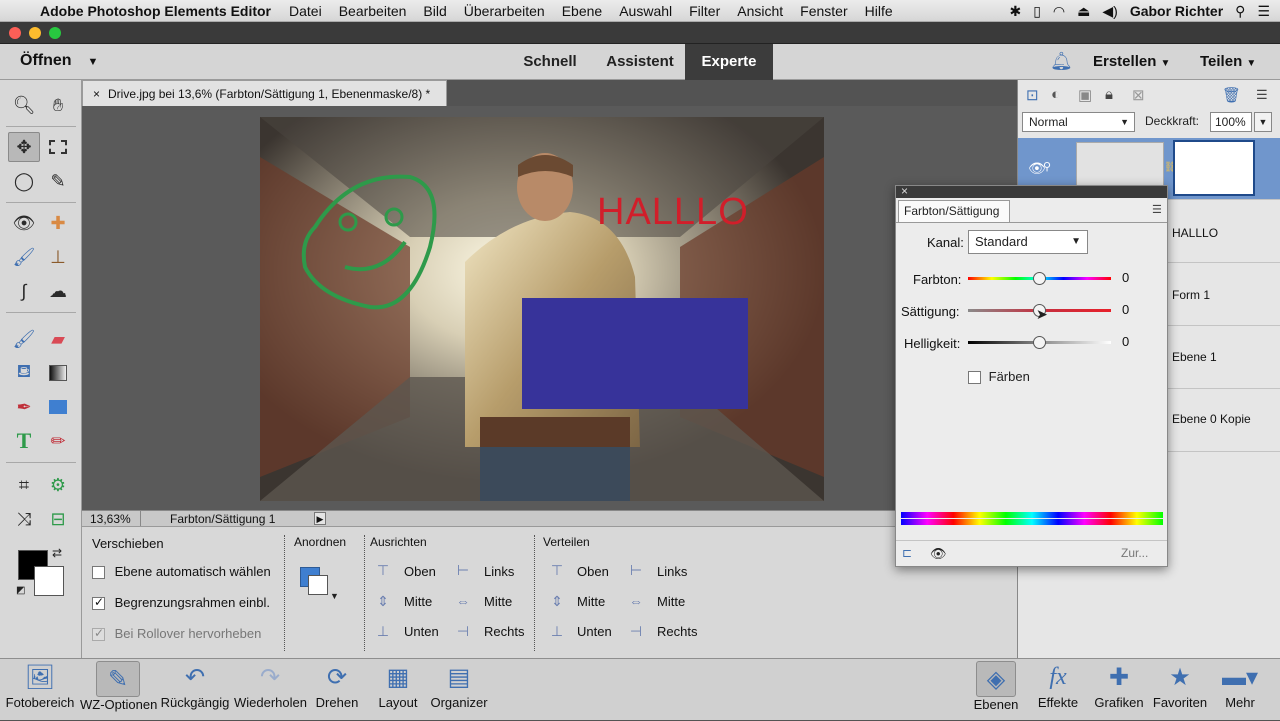 This screenshot has width=1280, height=721. Describe the element at coordinates (305, 11) in the screenshot. I see `menu-datei: Datei` at that location.